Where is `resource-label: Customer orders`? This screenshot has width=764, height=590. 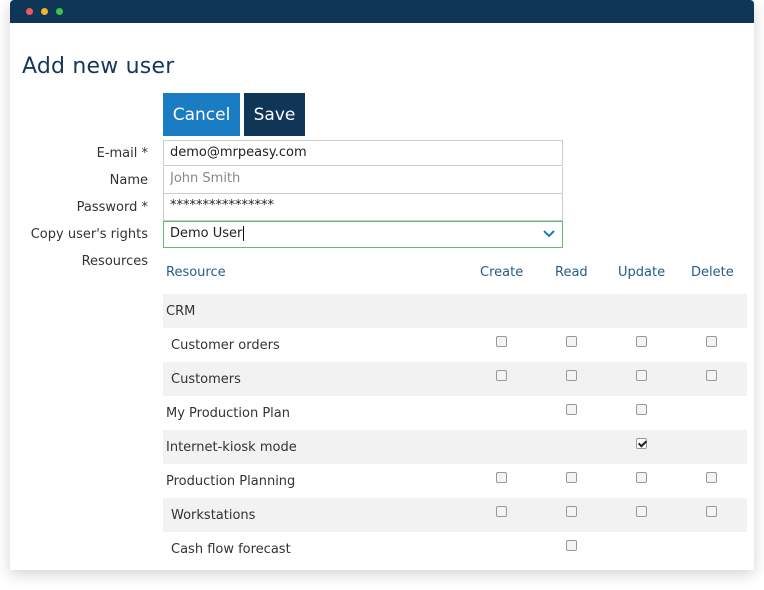 resource-label: Customer orders is located at coordinates (225, 345).